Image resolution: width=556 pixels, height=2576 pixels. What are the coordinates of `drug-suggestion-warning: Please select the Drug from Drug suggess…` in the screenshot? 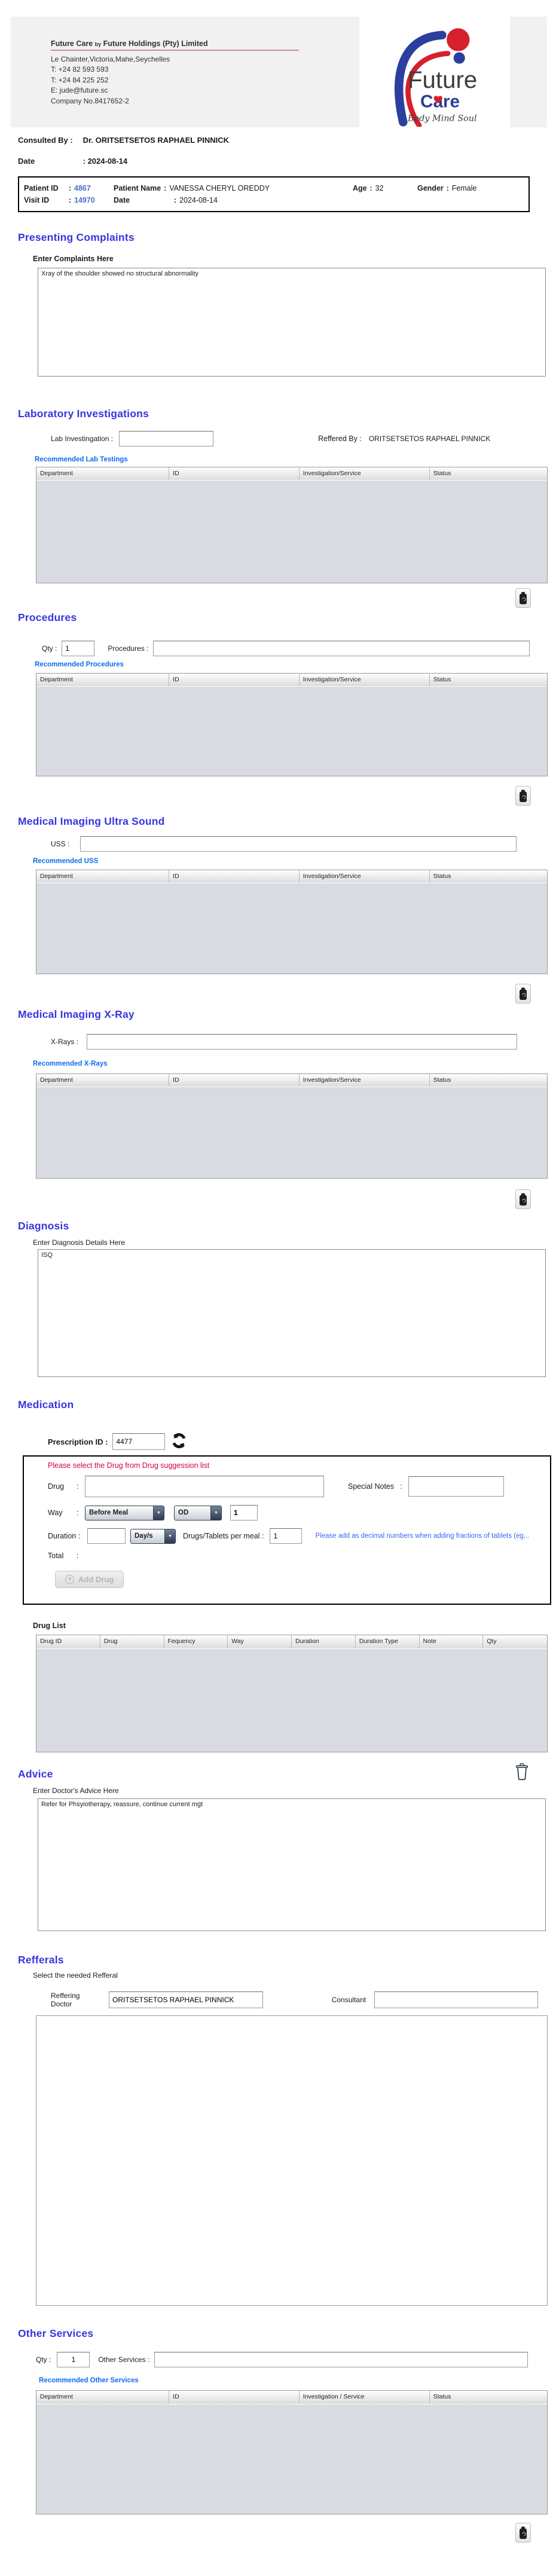 It's located at (129, 1465).